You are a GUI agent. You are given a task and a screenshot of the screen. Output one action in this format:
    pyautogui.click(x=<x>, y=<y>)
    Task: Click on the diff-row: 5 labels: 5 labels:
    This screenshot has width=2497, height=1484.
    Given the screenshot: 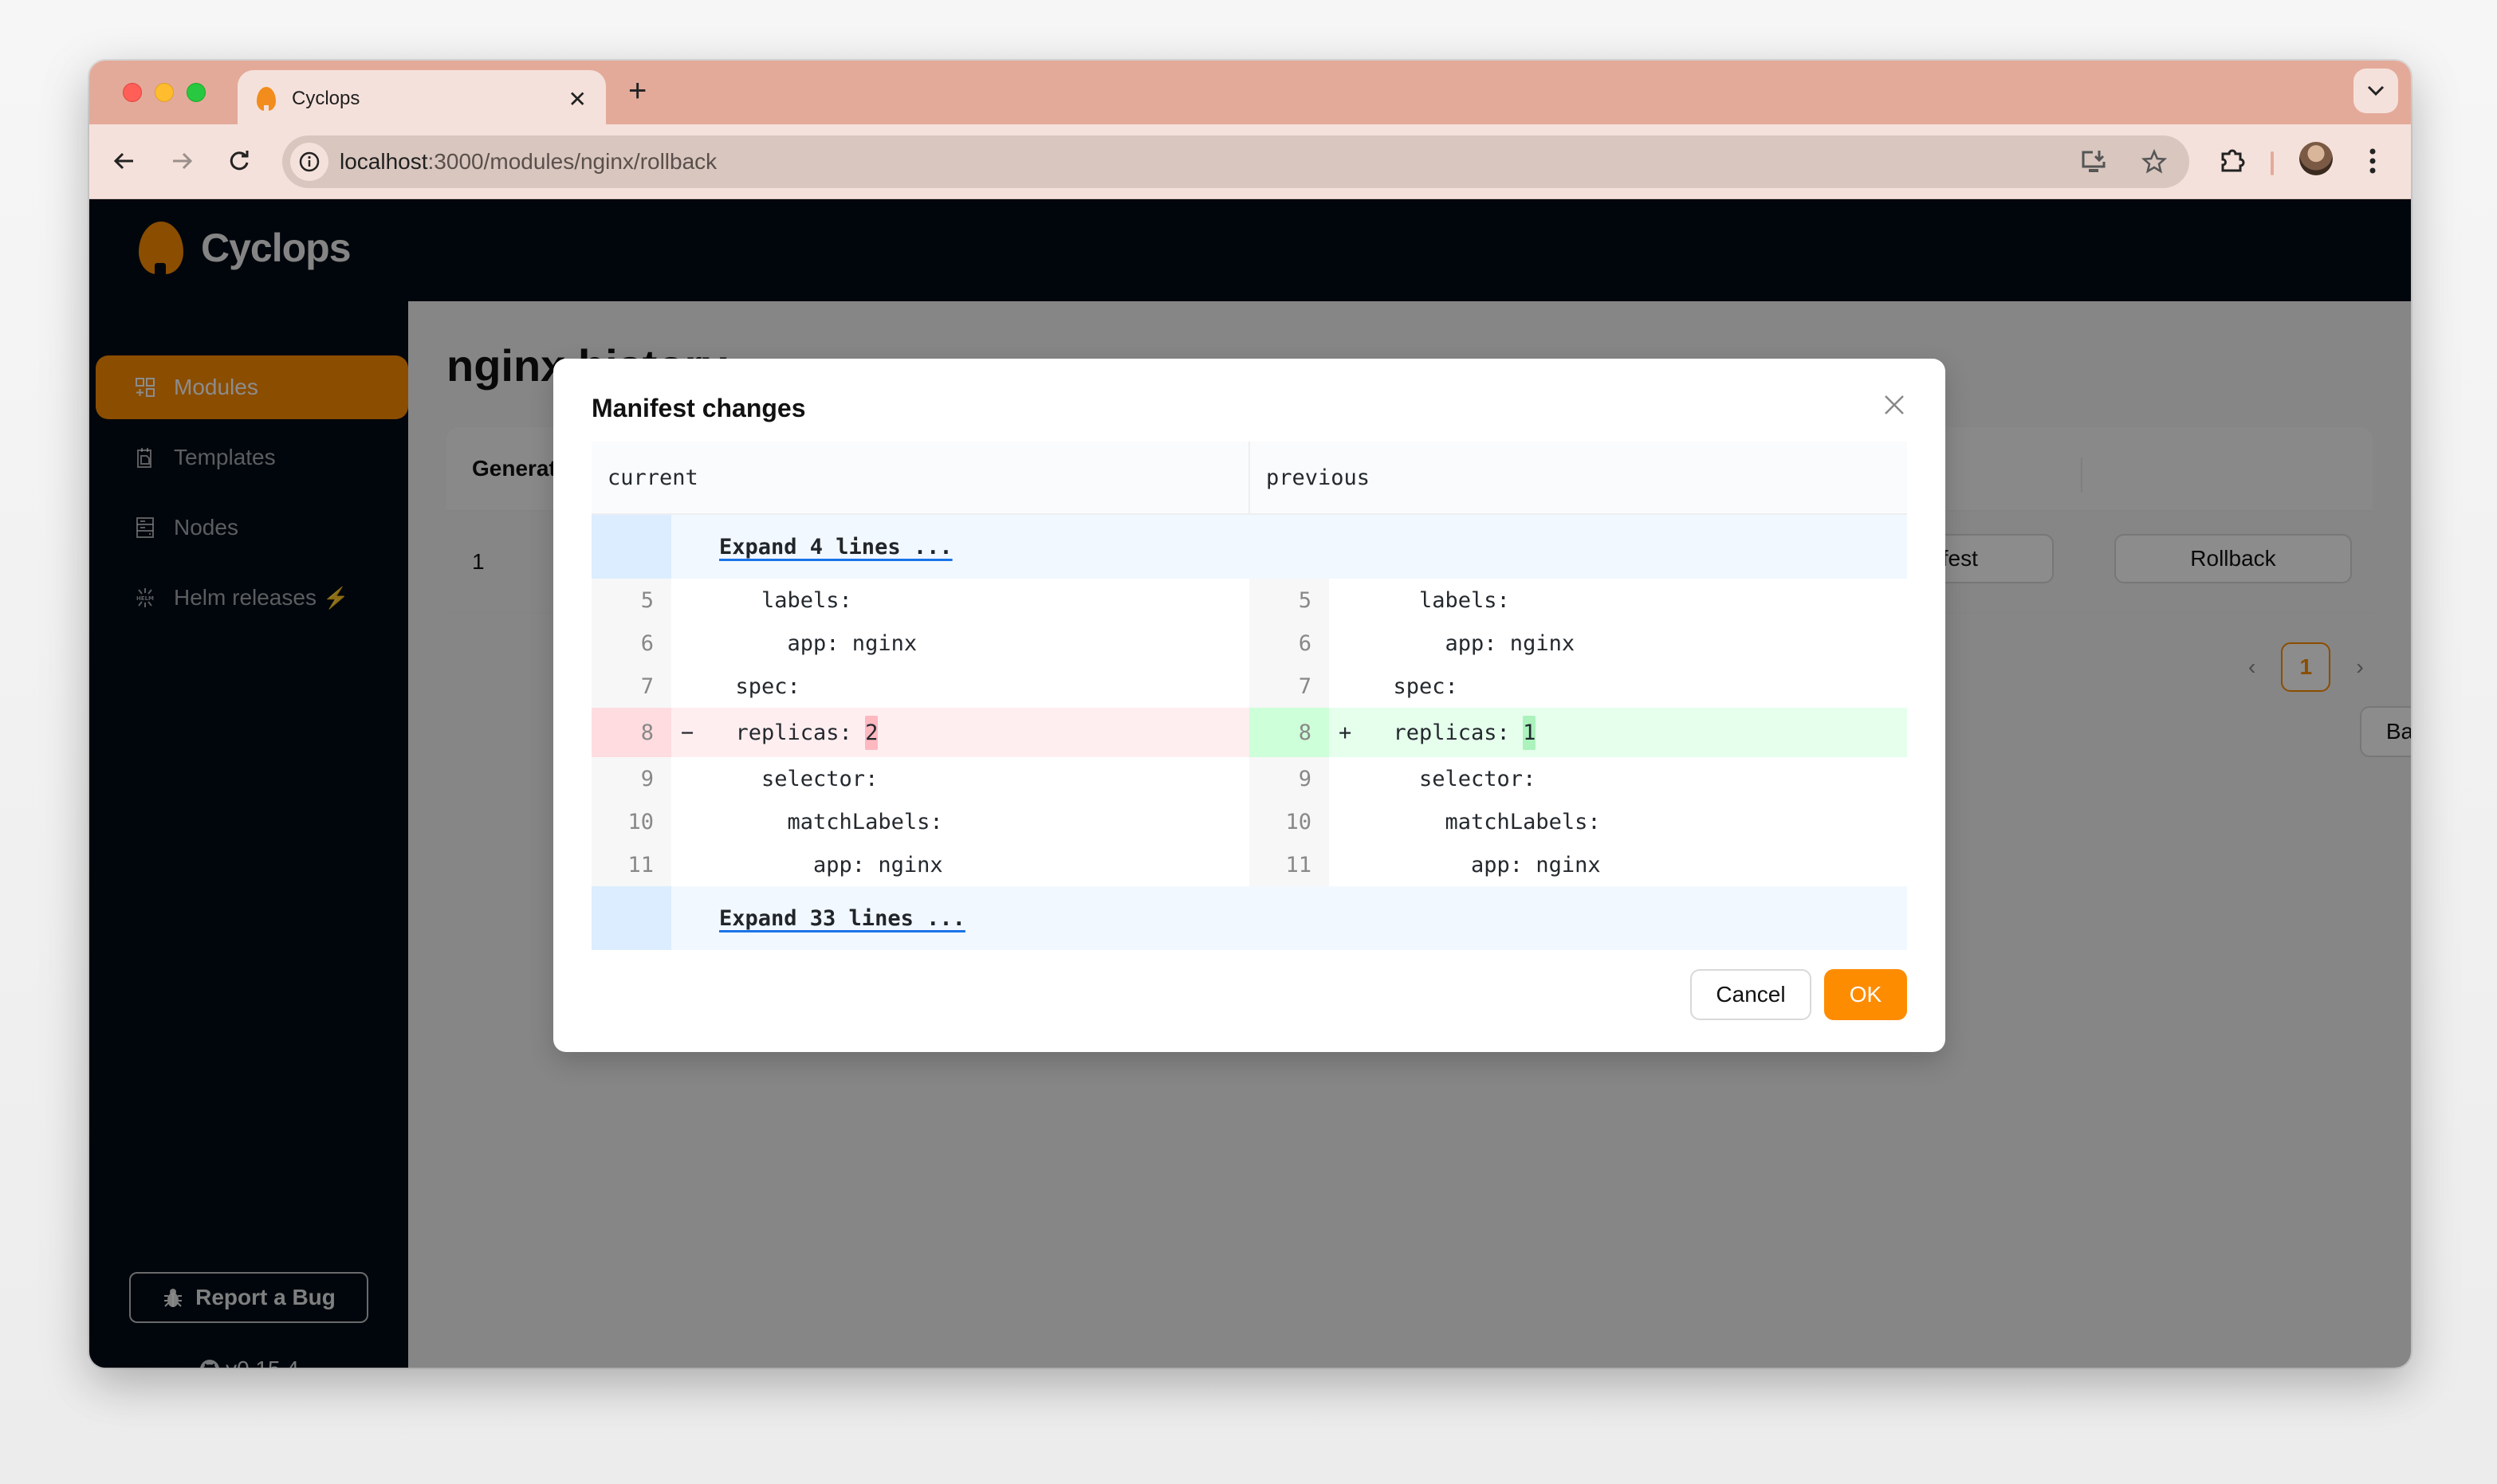 What is the action you would take?
    pyautogui.click(x=1249, y=600)
    